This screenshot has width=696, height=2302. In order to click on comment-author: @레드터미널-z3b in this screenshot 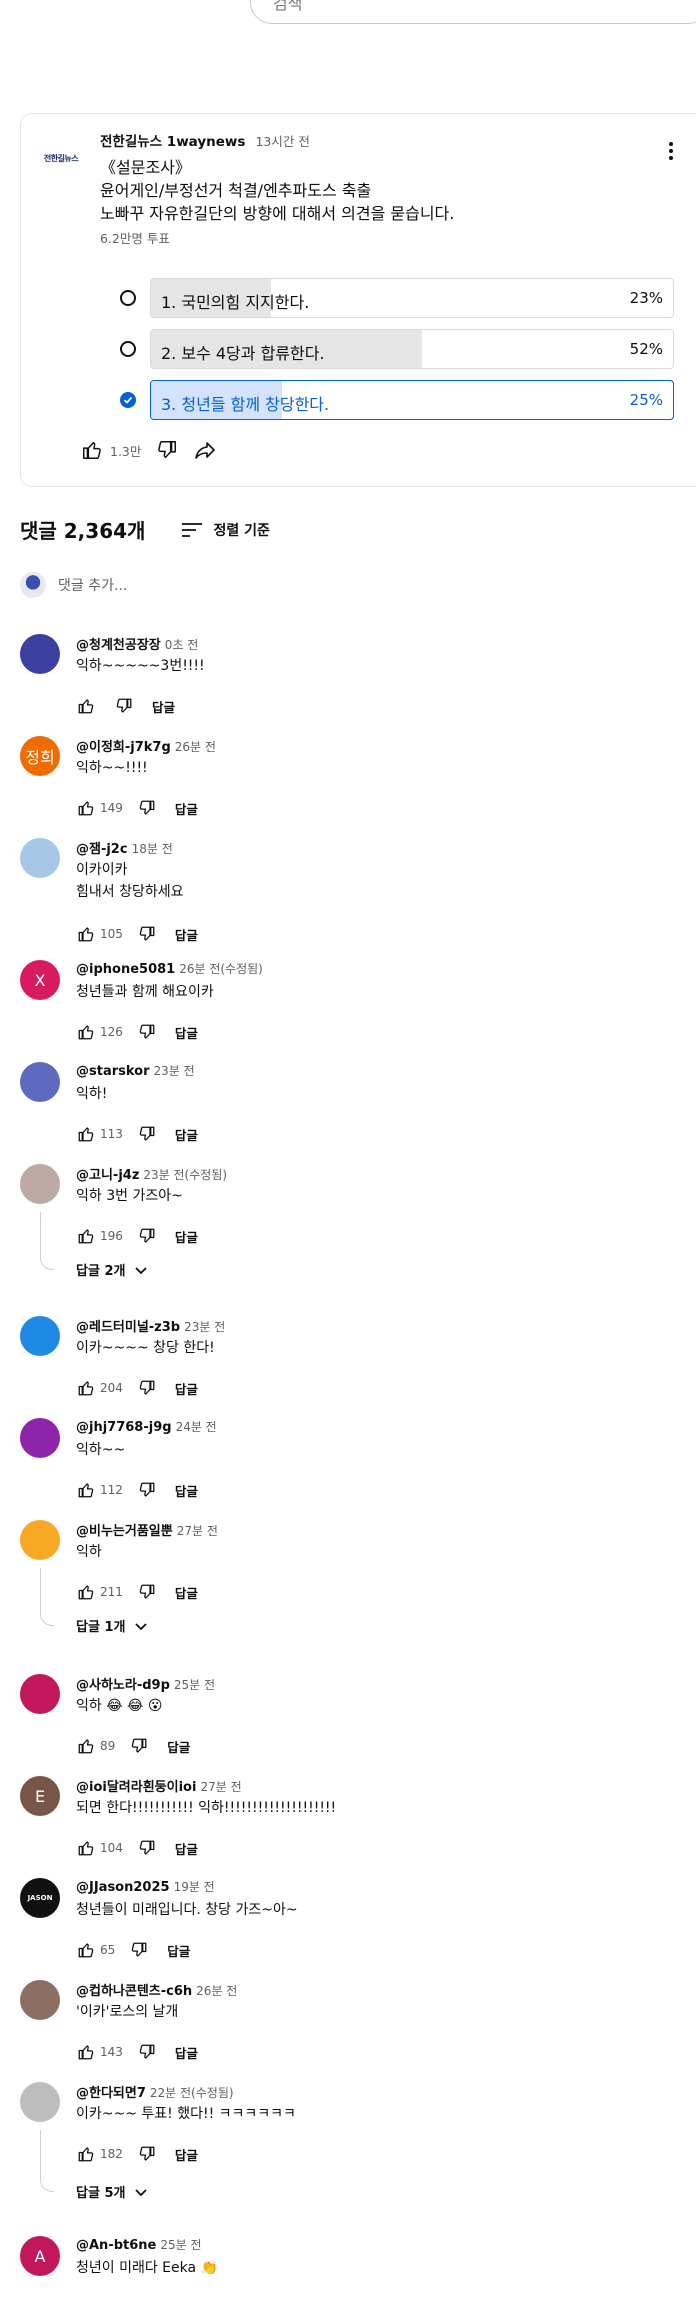, I will do `click(128, 1325)`.